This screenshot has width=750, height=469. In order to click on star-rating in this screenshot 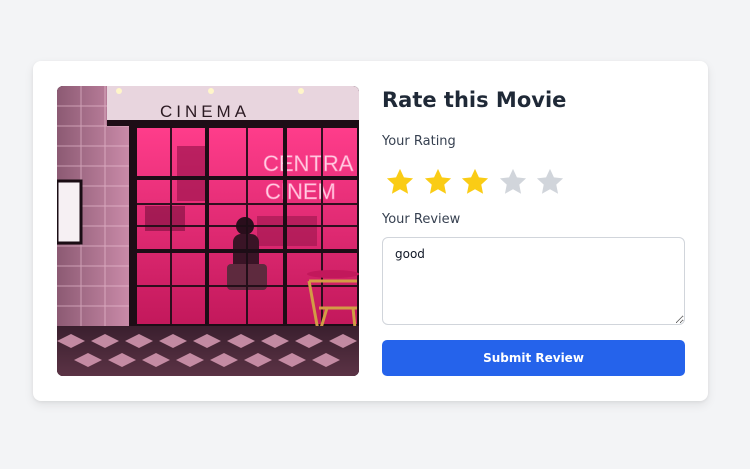, I will do `click(478, 182)`.